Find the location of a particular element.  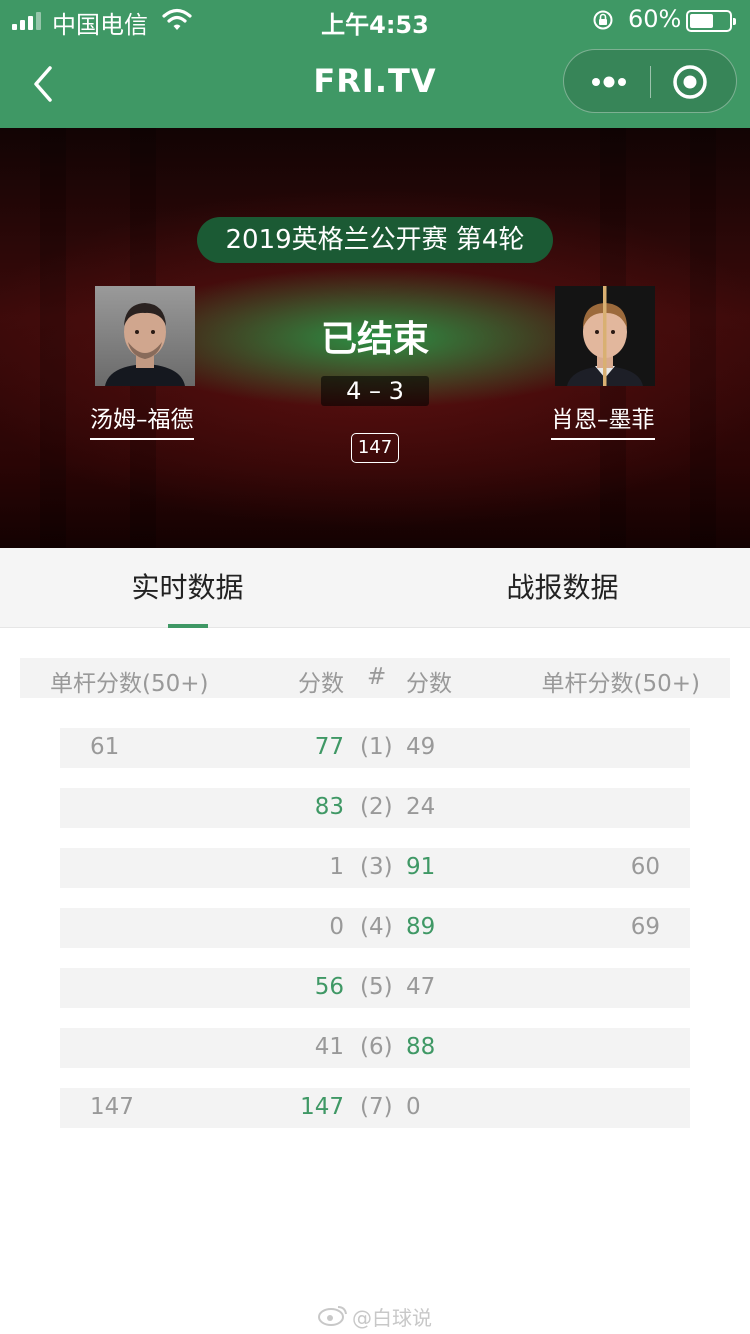

tab-match-report: 战报数据 is located at coordinates (562, 588).